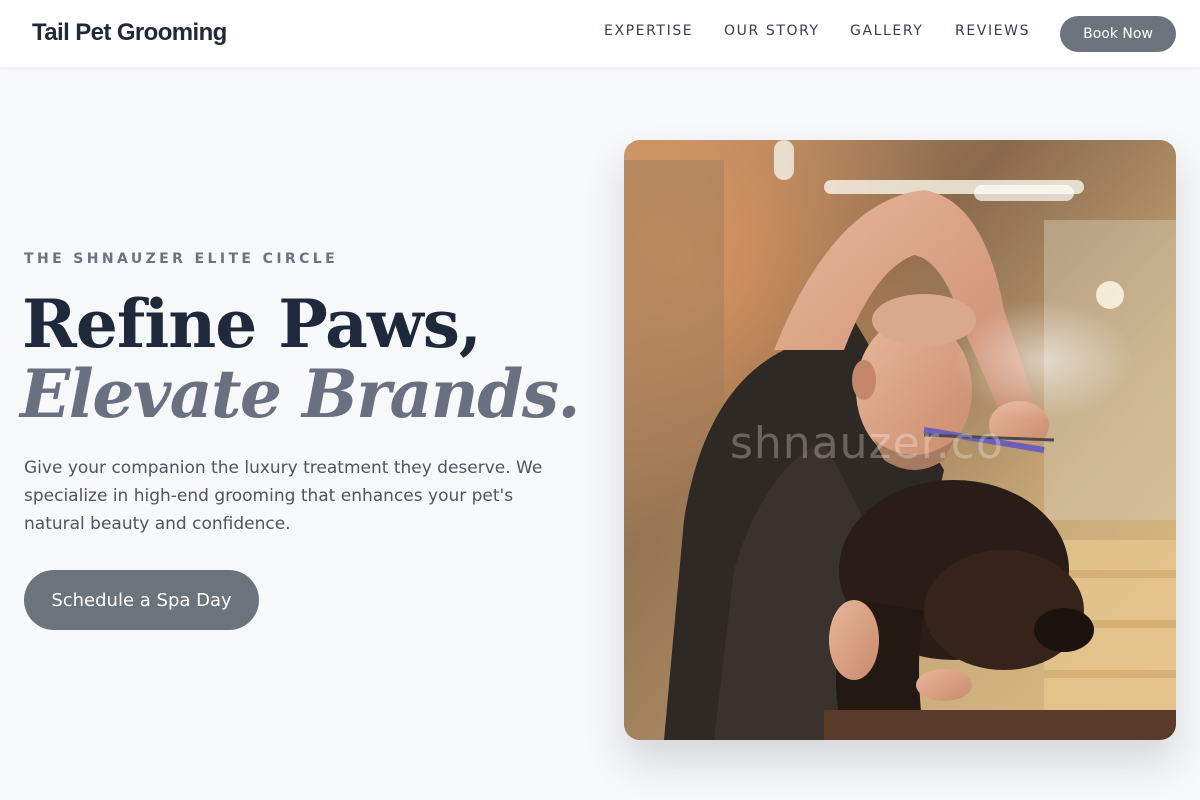 This screenshot has width=1200, height=800. I want to click on nav-link-expertise: EXPERTISE, so click(648, 31).